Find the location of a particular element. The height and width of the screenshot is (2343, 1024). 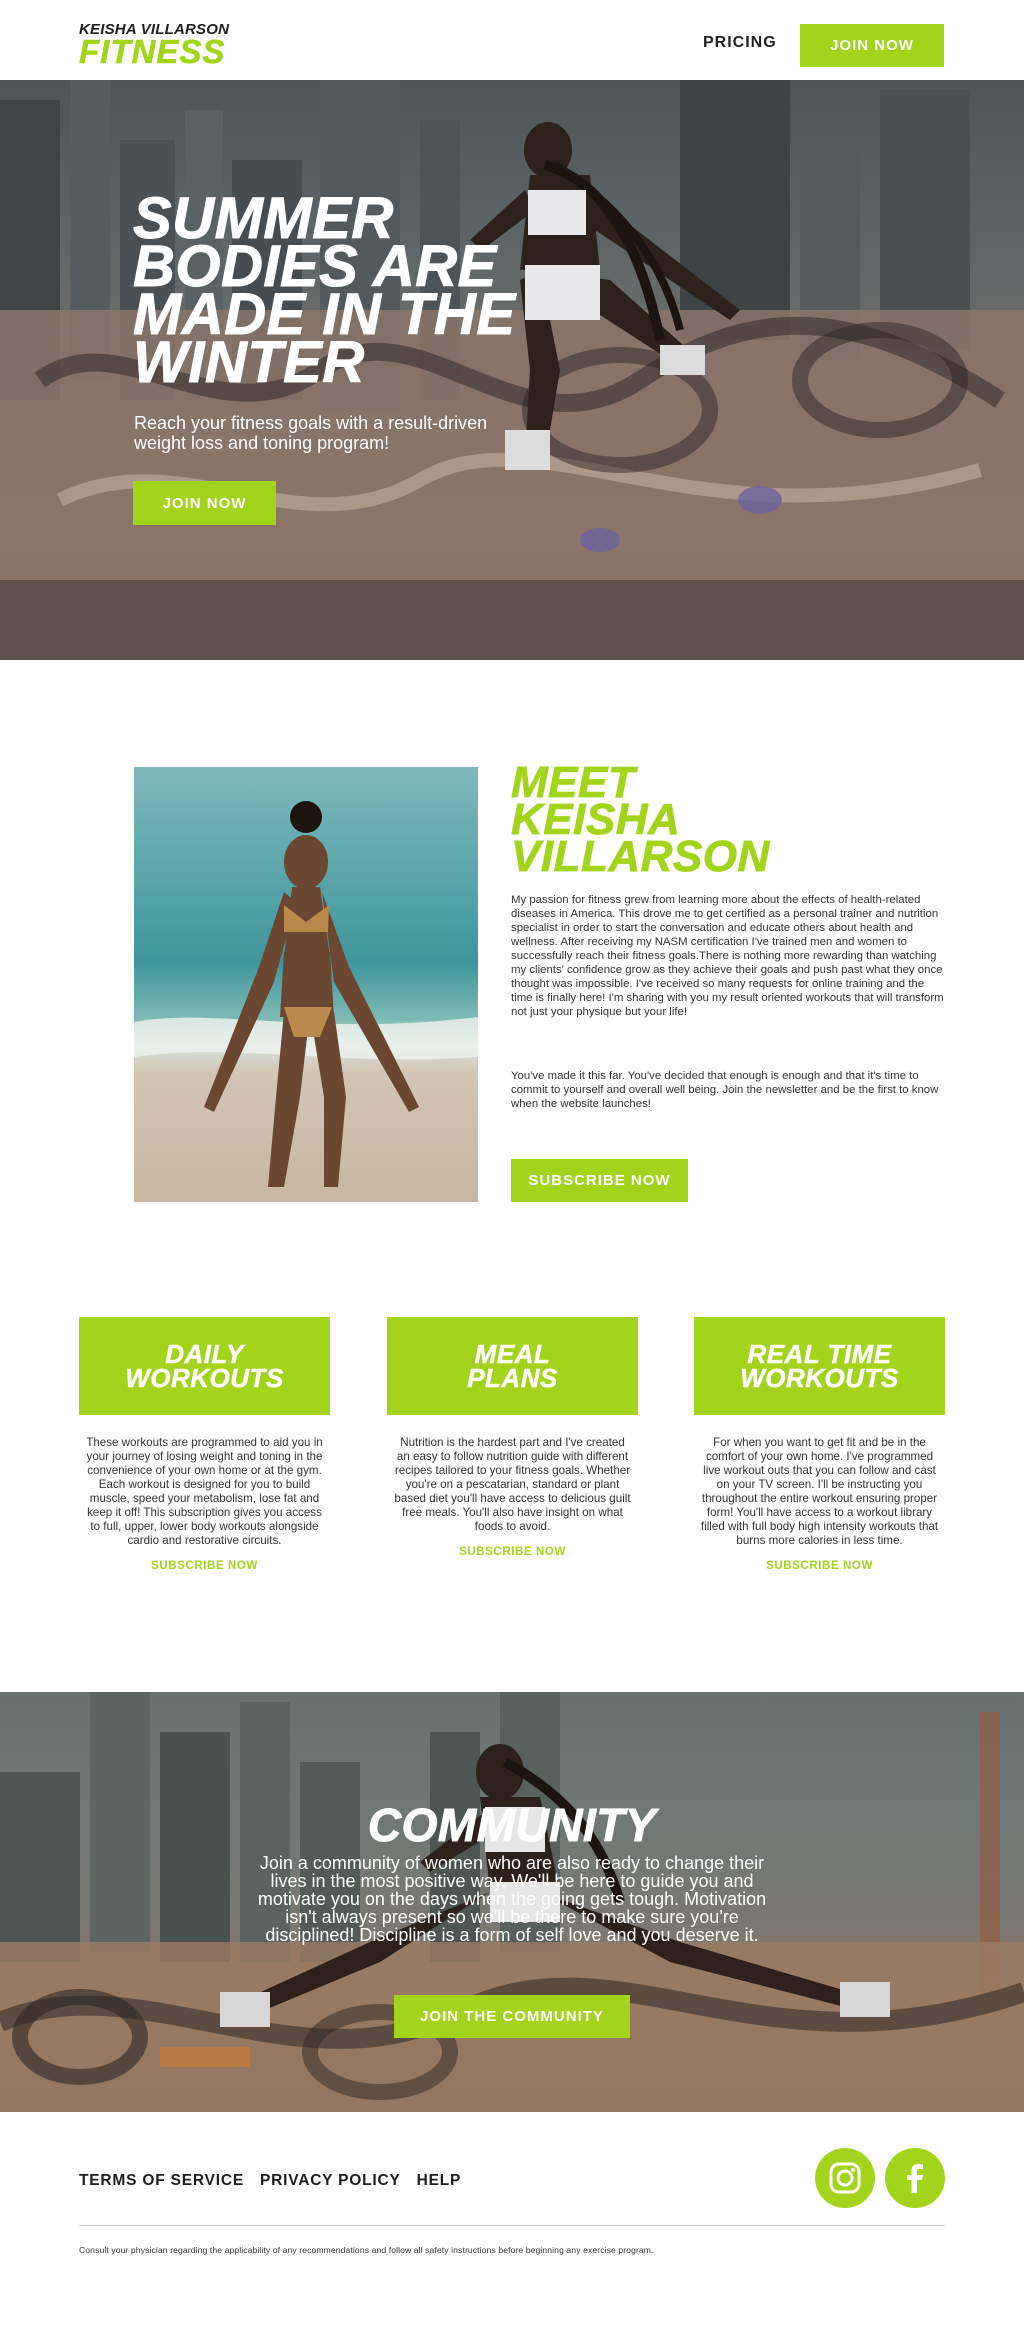

meet-subscribe-button: SUBSCRIBE NOW is located at coordinates (599, 1180).